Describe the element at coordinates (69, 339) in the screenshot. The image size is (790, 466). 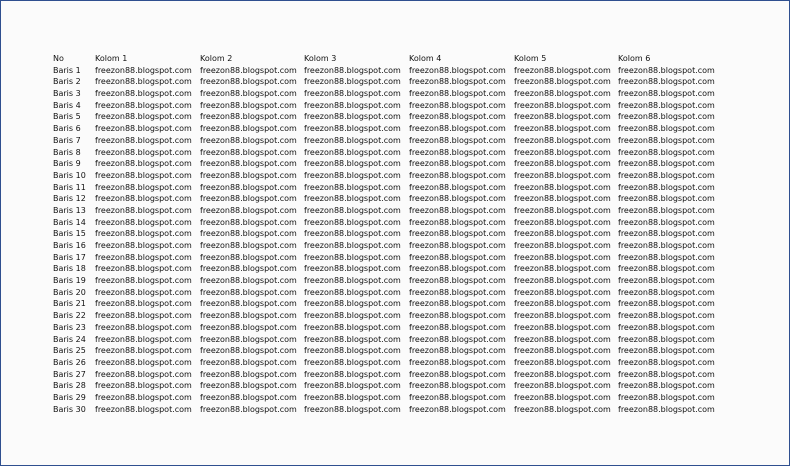
I see `row-label-cell: Baris 24` at that location.